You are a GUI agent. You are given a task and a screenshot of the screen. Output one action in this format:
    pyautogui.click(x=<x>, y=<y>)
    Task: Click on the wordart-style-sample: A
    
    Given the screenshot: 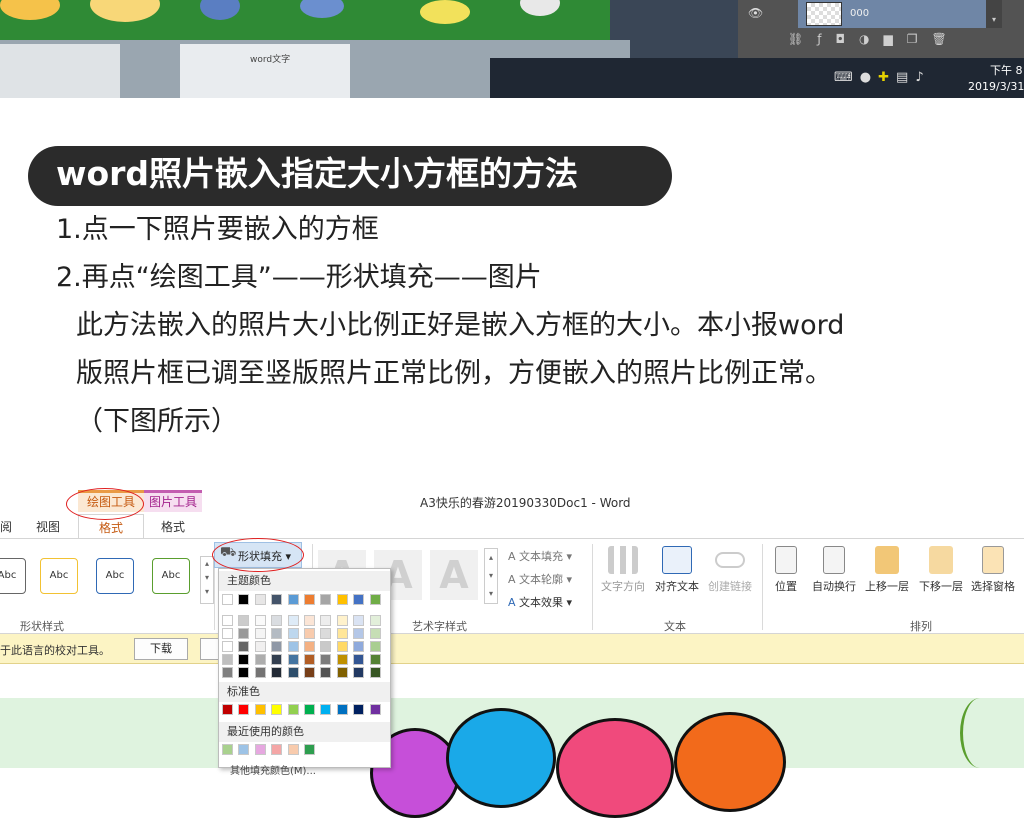 What is the action you would take?
    pyautogui.click(x=454, y=575)
    